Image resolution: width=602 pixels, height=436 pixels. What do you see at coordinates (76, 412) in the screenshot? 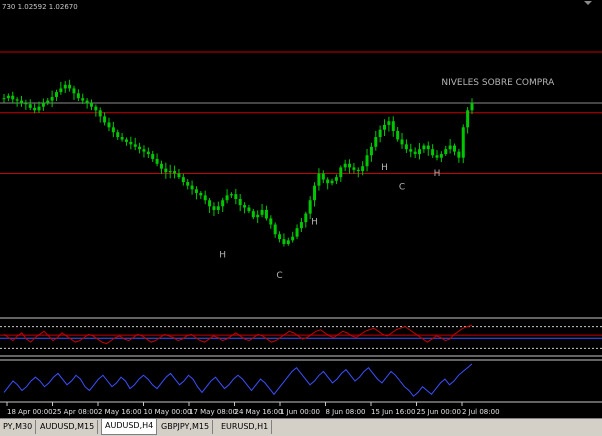
I see `x-axis-tick-label: 25 Apr 08:00` at bounding box center [76, 412].